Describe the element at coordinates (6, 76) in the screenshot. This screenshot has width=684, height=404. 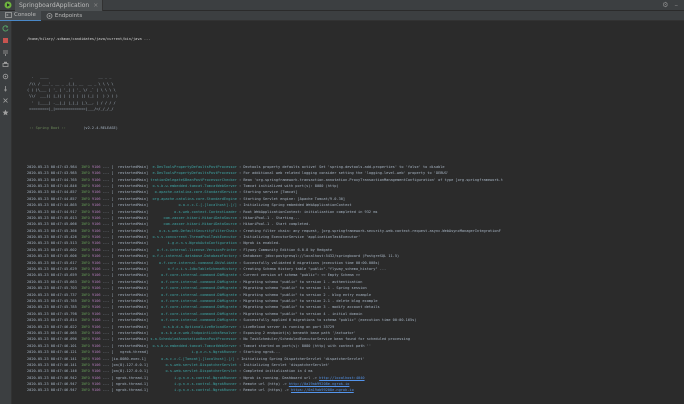
I see `settings-icon` at that location.